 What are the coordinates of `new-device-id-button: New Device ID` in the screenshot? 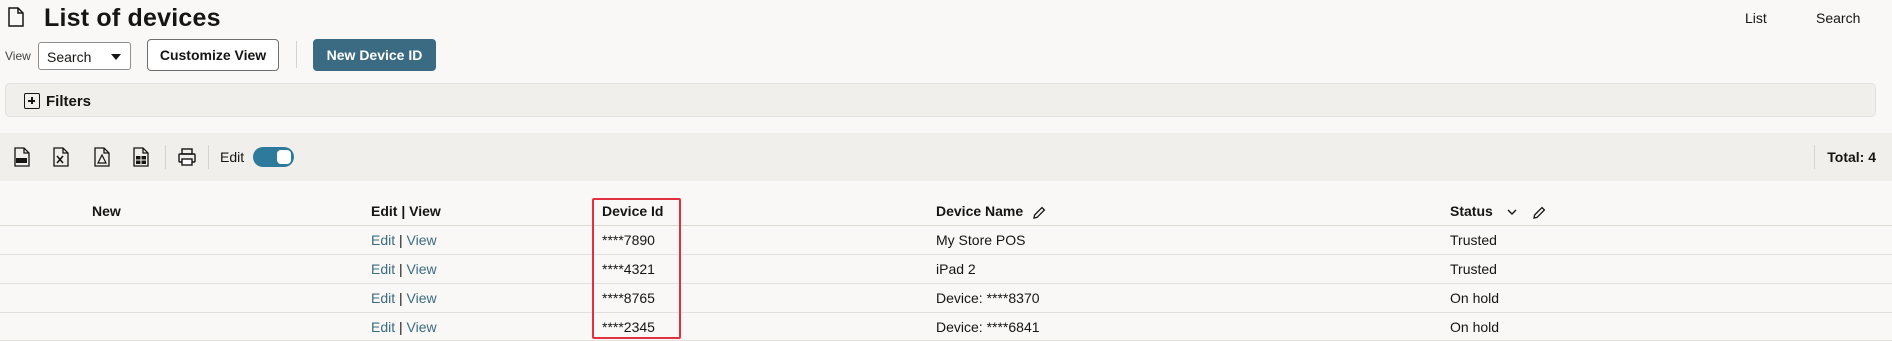 It's located at (374, 55).